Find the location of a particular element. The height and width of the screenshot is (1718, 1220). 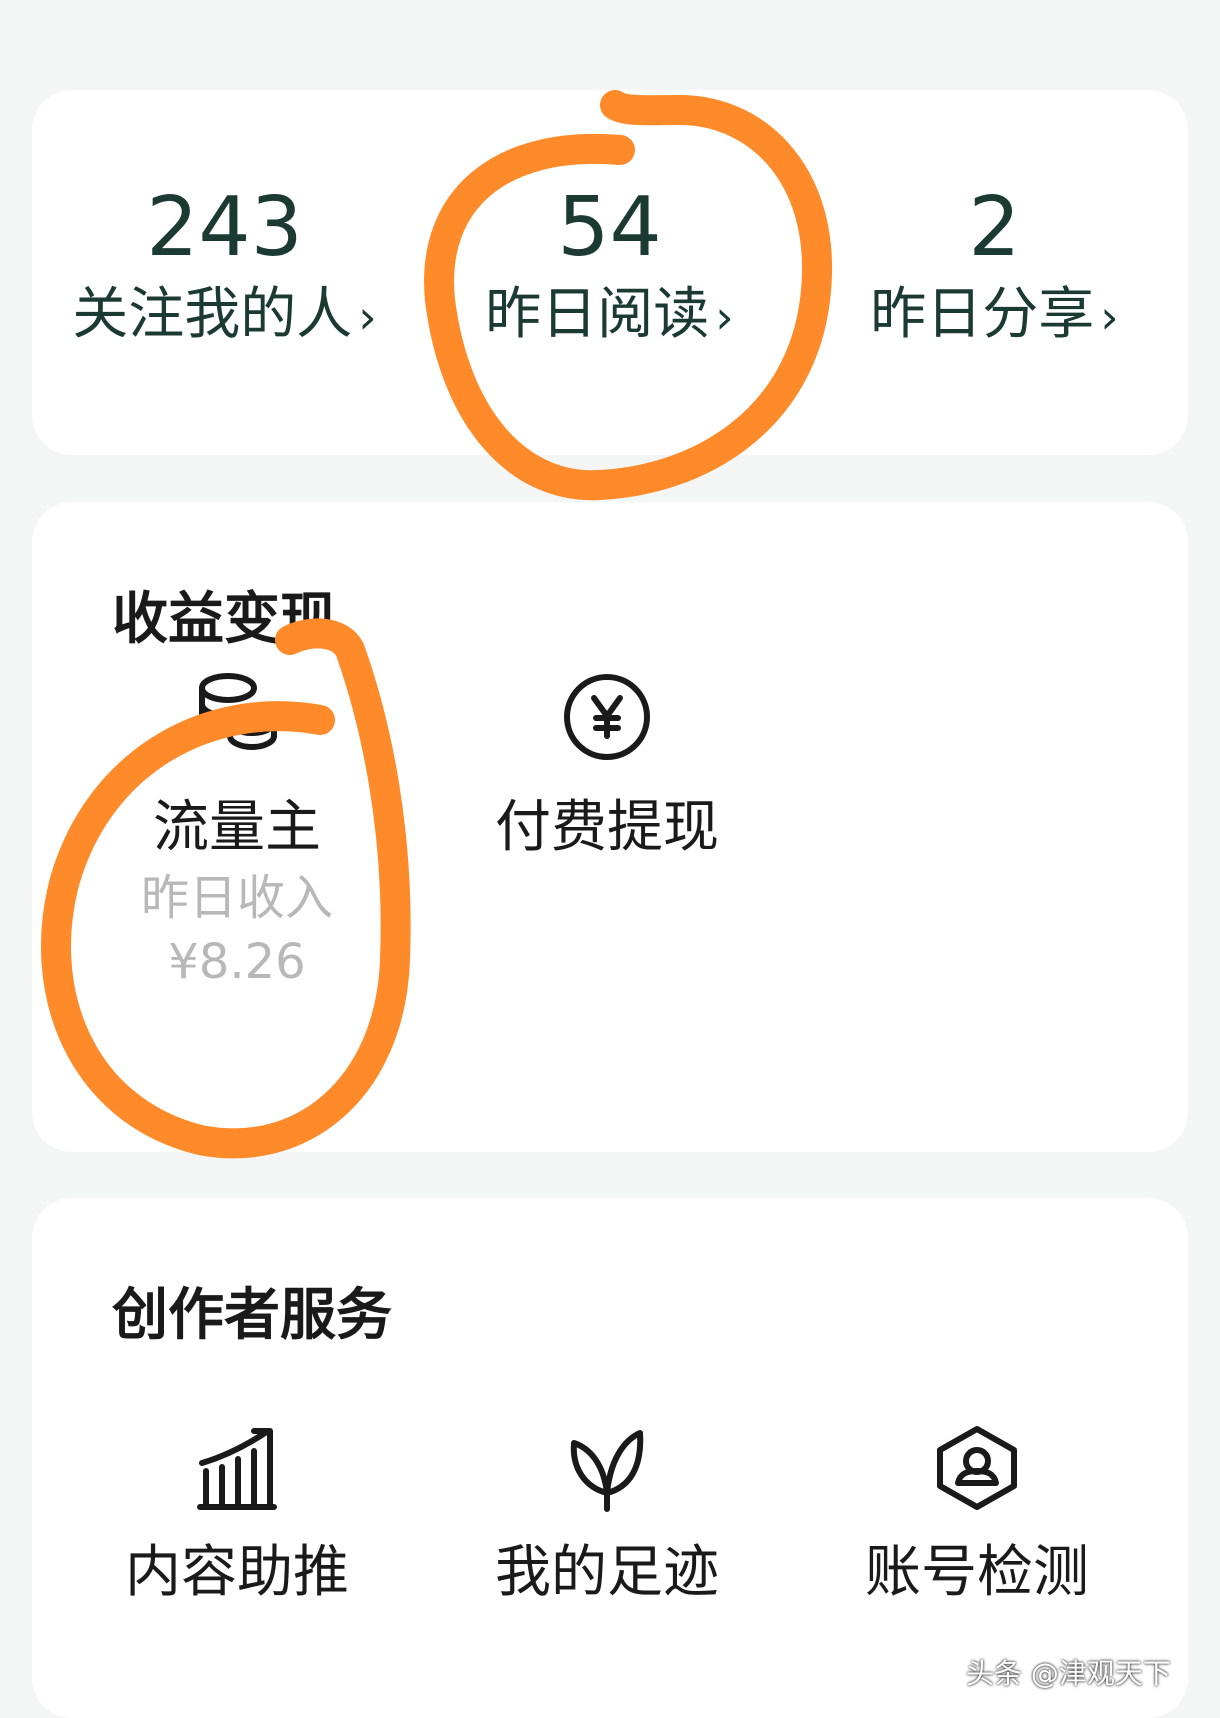

account-check-label: 账号检测 is located at coordinates (977, 1572).